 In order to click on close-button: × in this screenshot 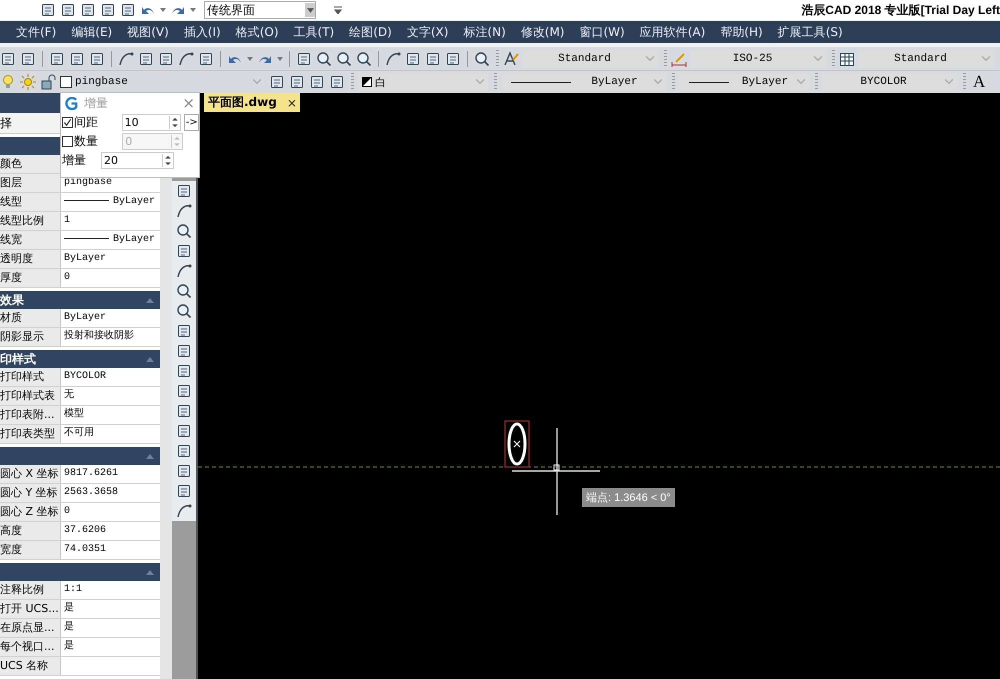, I will do `click(188, 103)`.